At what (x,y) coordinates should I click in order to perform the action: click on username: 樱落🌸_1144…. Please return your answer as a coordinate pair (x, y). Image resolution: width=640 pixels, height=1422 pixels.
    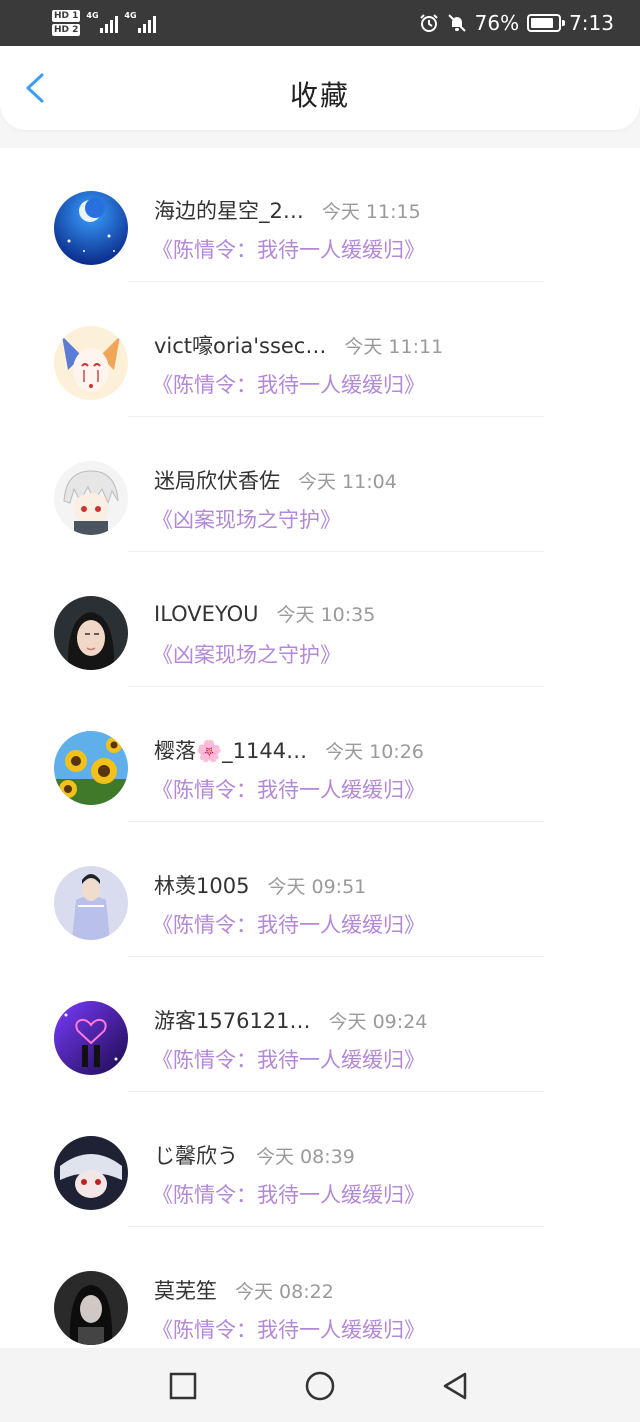
    Looking at the image, I should click on (231, 751).